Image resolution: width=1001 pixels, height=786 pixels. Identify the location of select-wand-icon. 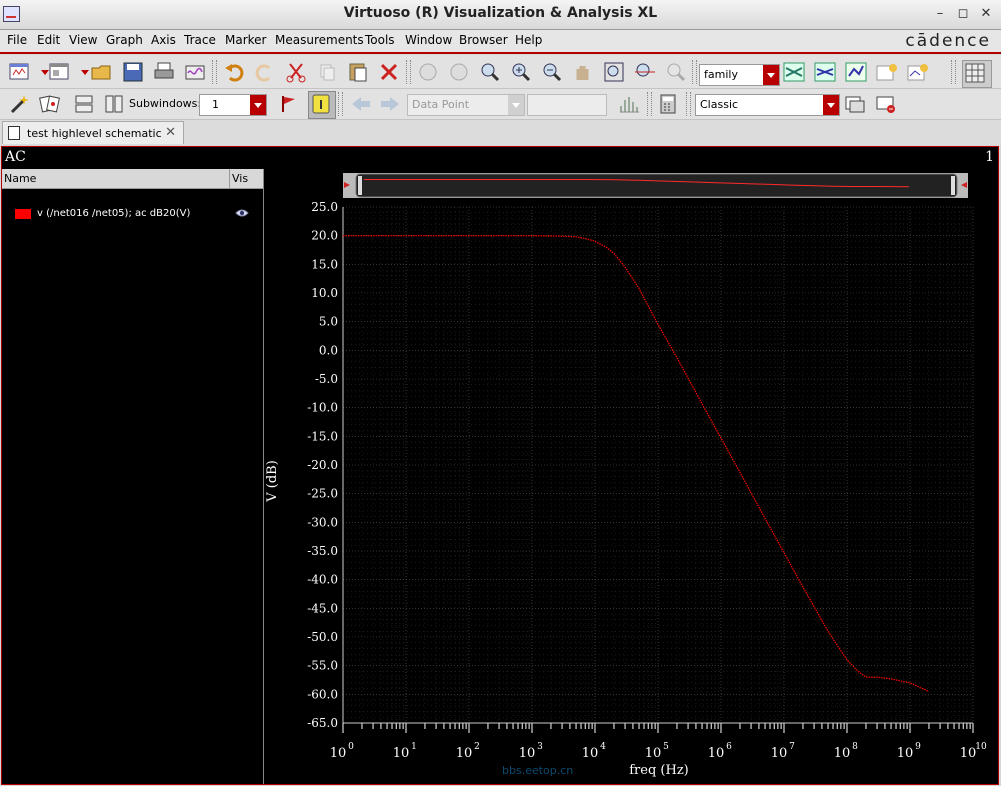
(20, 104).